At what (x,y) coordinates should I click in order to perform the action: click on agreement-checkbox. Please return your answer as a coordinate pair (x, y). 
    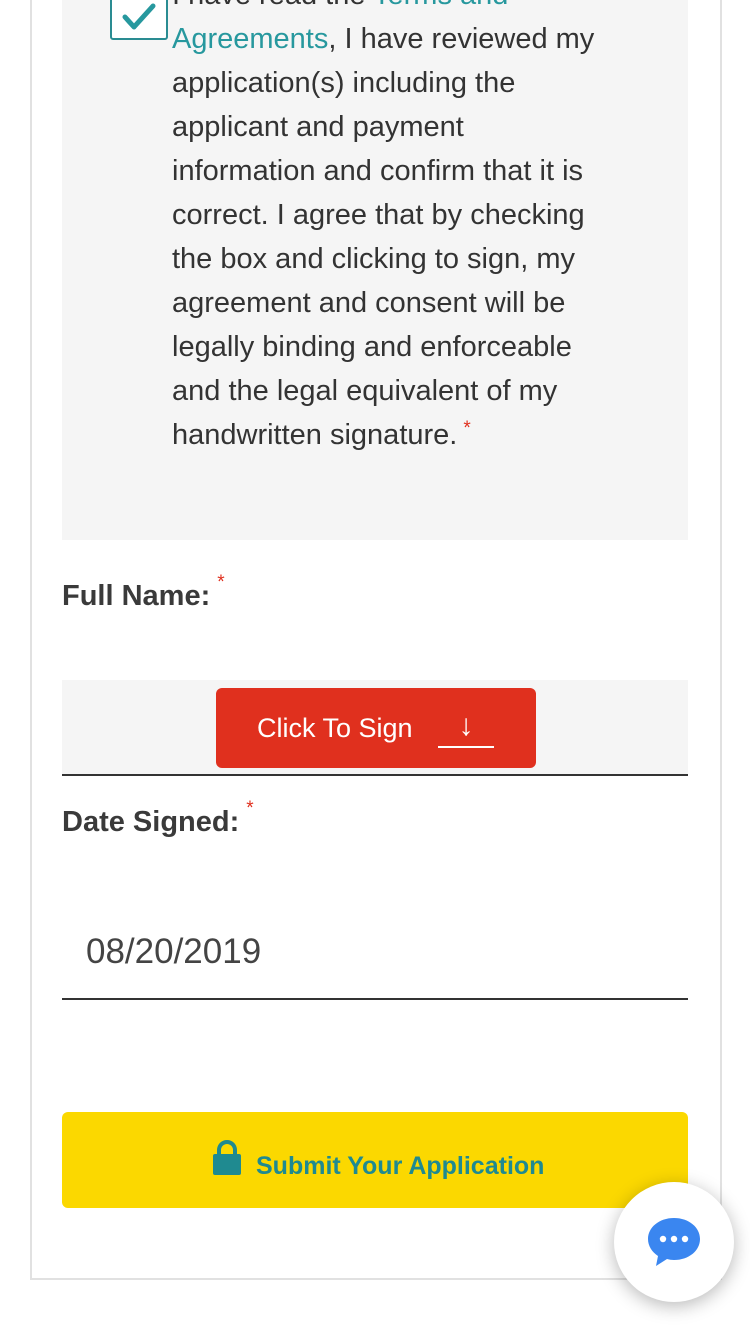
    Looking at the image, I should click on (139, 20).